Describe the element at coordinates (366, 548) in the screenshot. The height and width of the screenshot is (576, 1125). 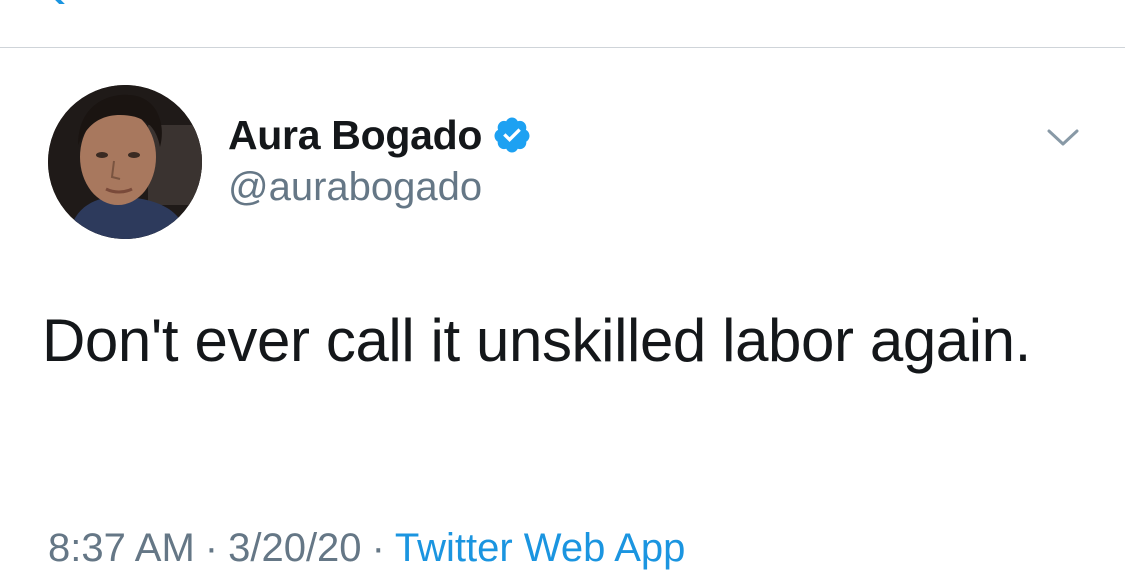
I see `tweet-metadata: 8:37 AM · 3/20/20 · Twitter Web App` at that location.